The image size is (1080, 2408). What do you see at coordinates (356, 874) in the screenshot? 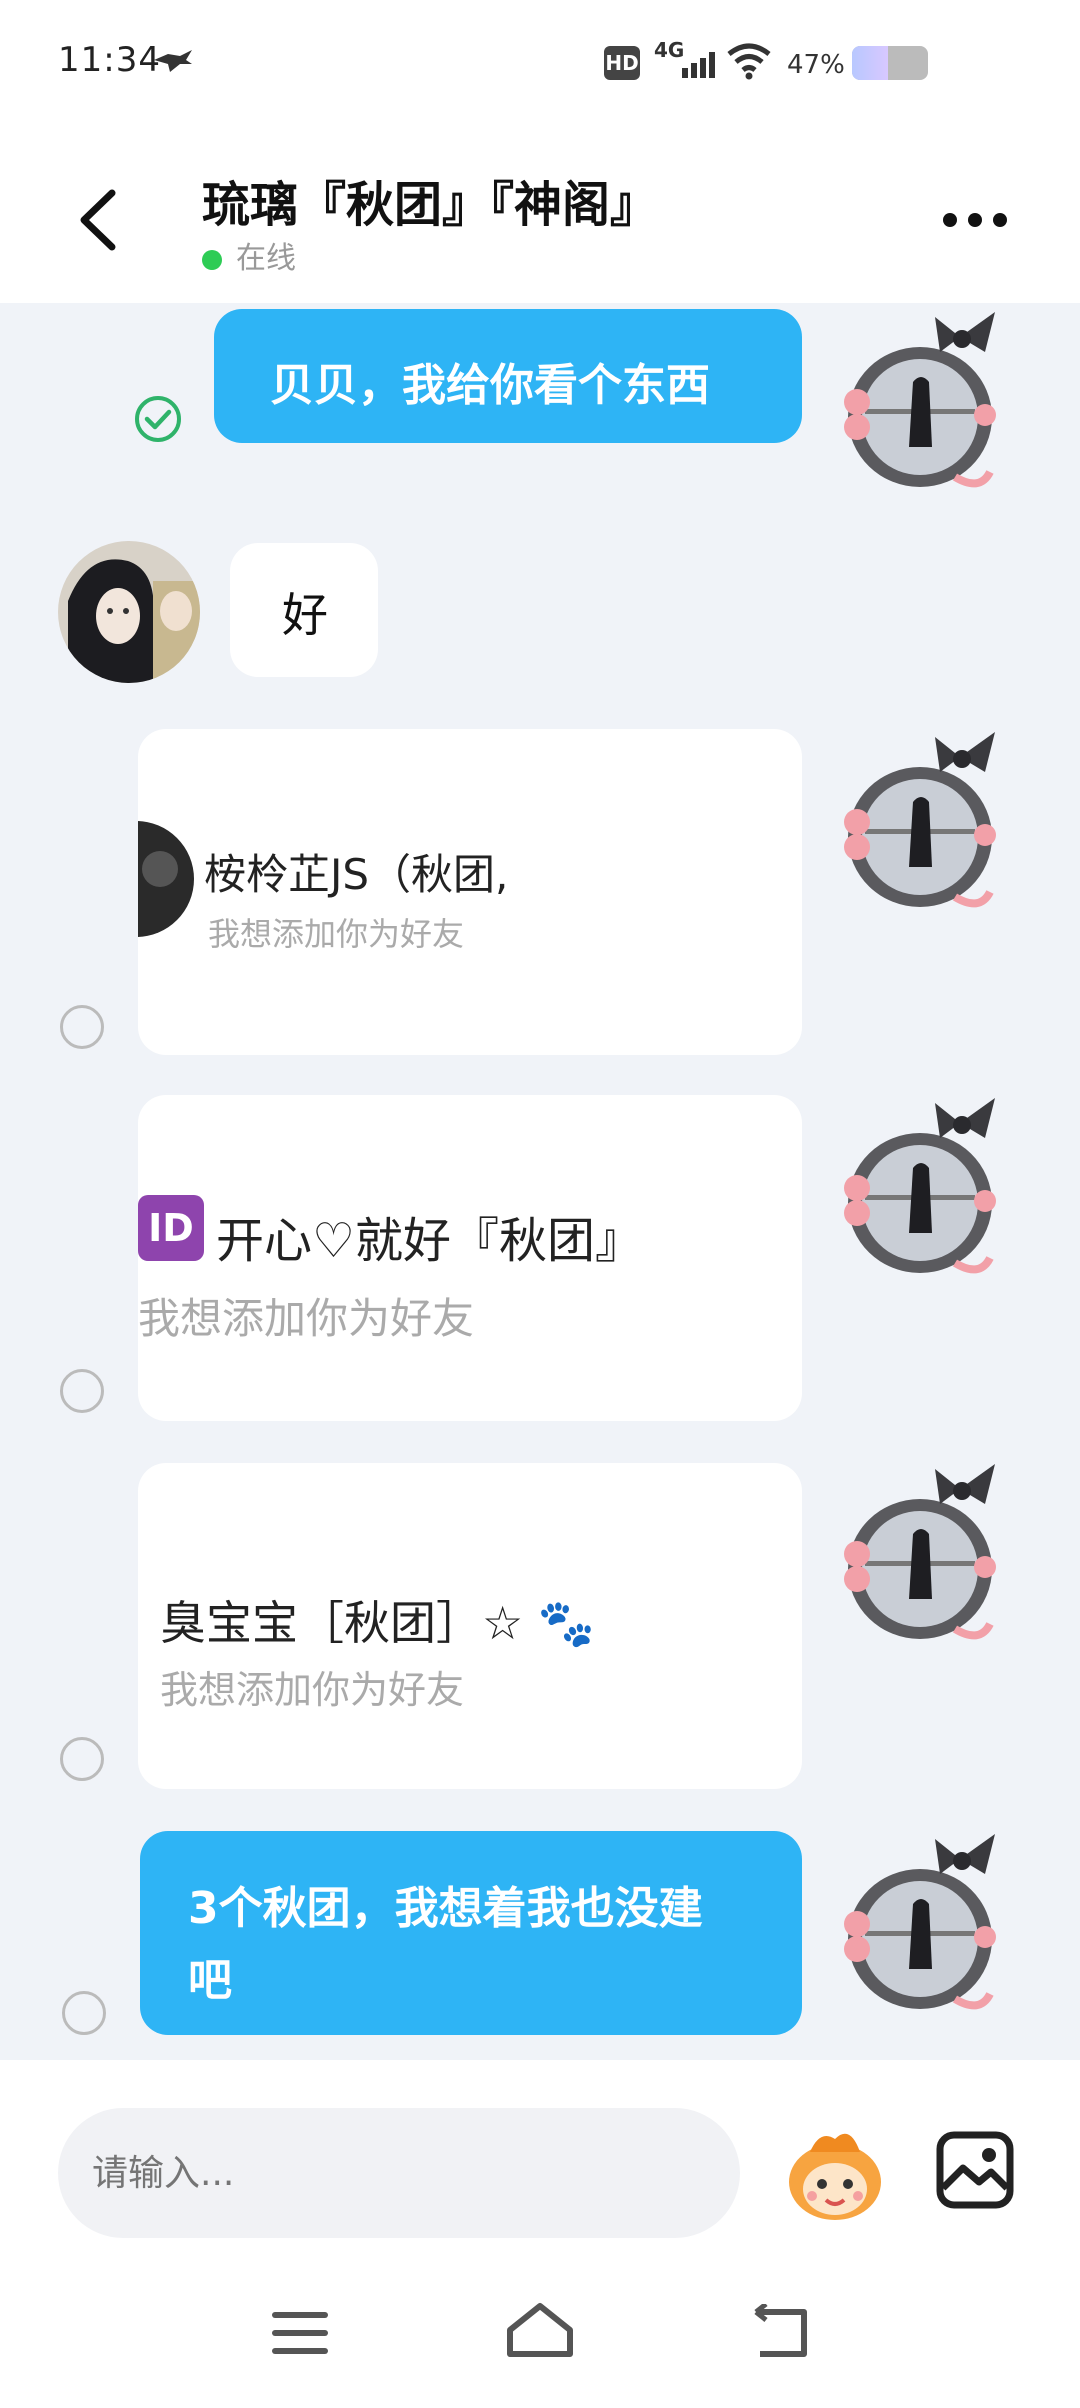
I see `contact-card-name: 桉柃芷JS（秋团,` at bounding box center [356, 874].